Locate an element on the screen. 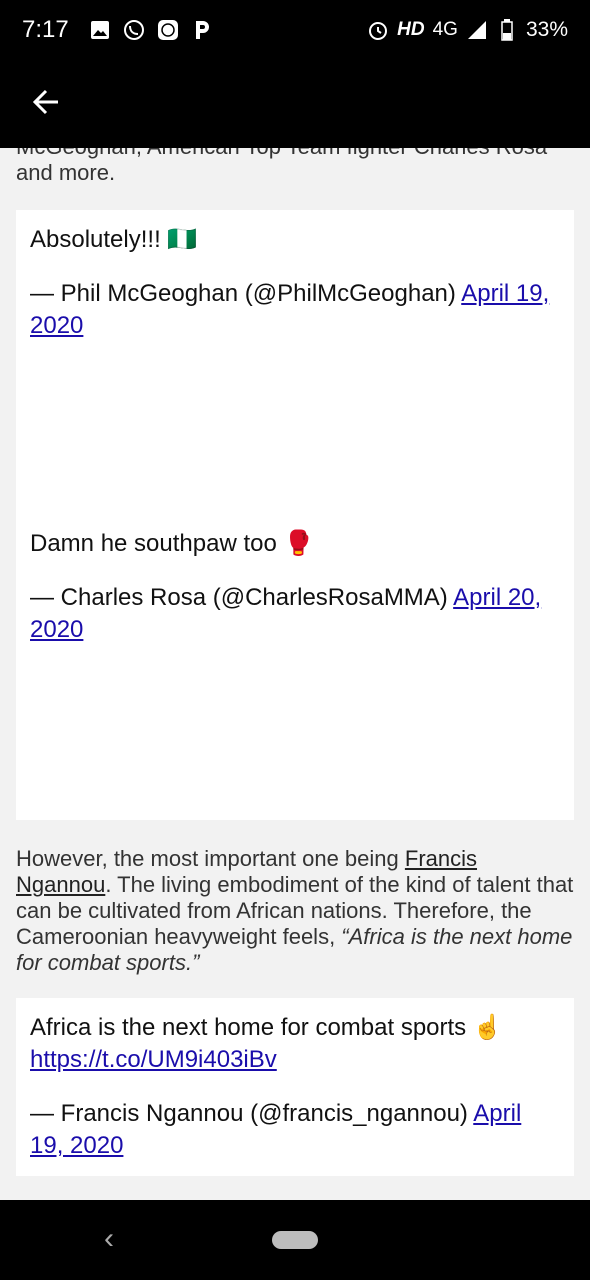 This screenshot has width=590, height=1280. tweet-media-link: https://t.co/UM9i403iBv is located at coordinates (153, 1059).